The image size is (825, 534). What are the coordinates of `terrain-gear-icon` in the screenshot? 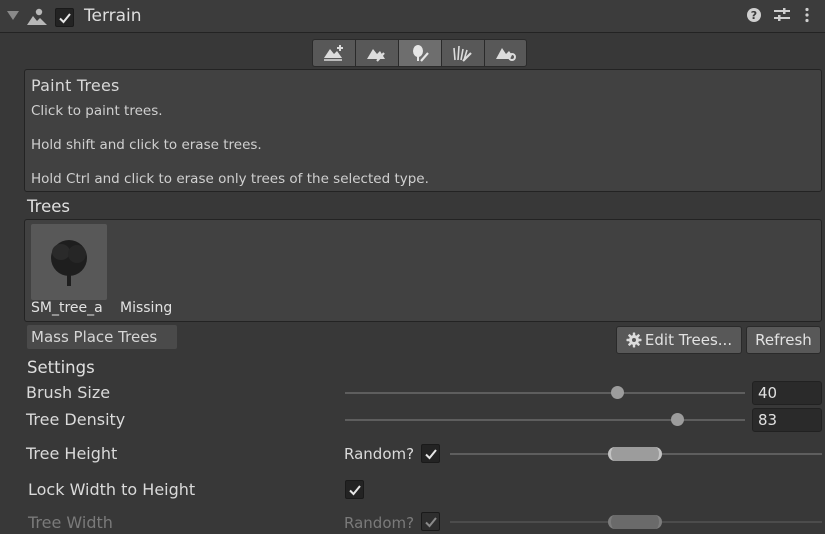 It's located at (505, 54).